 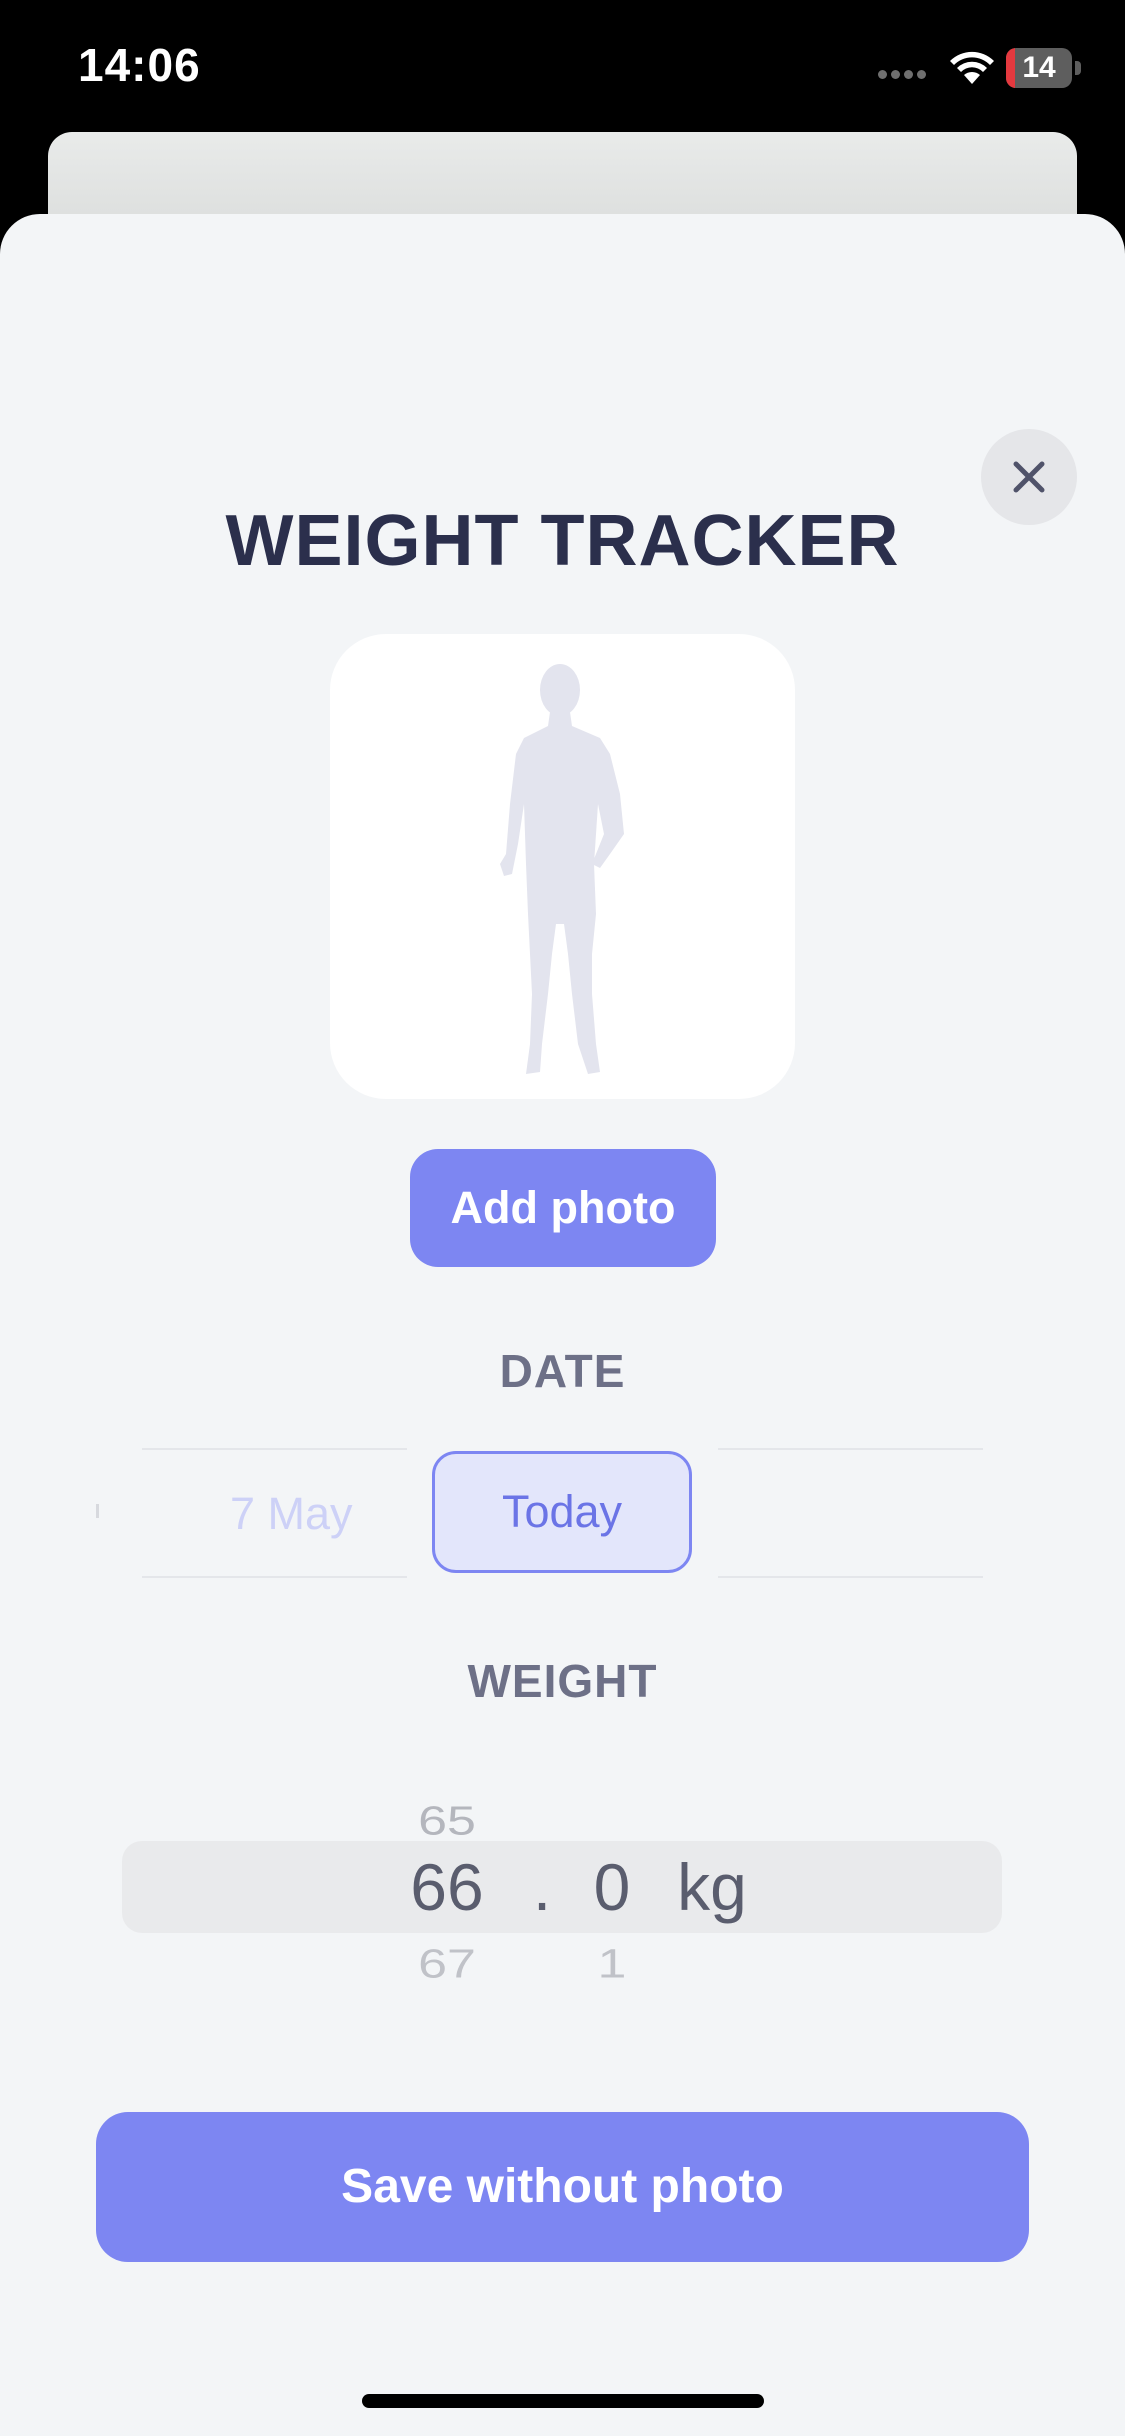 I want to click on close-icon, so click(x=1029, y=477).